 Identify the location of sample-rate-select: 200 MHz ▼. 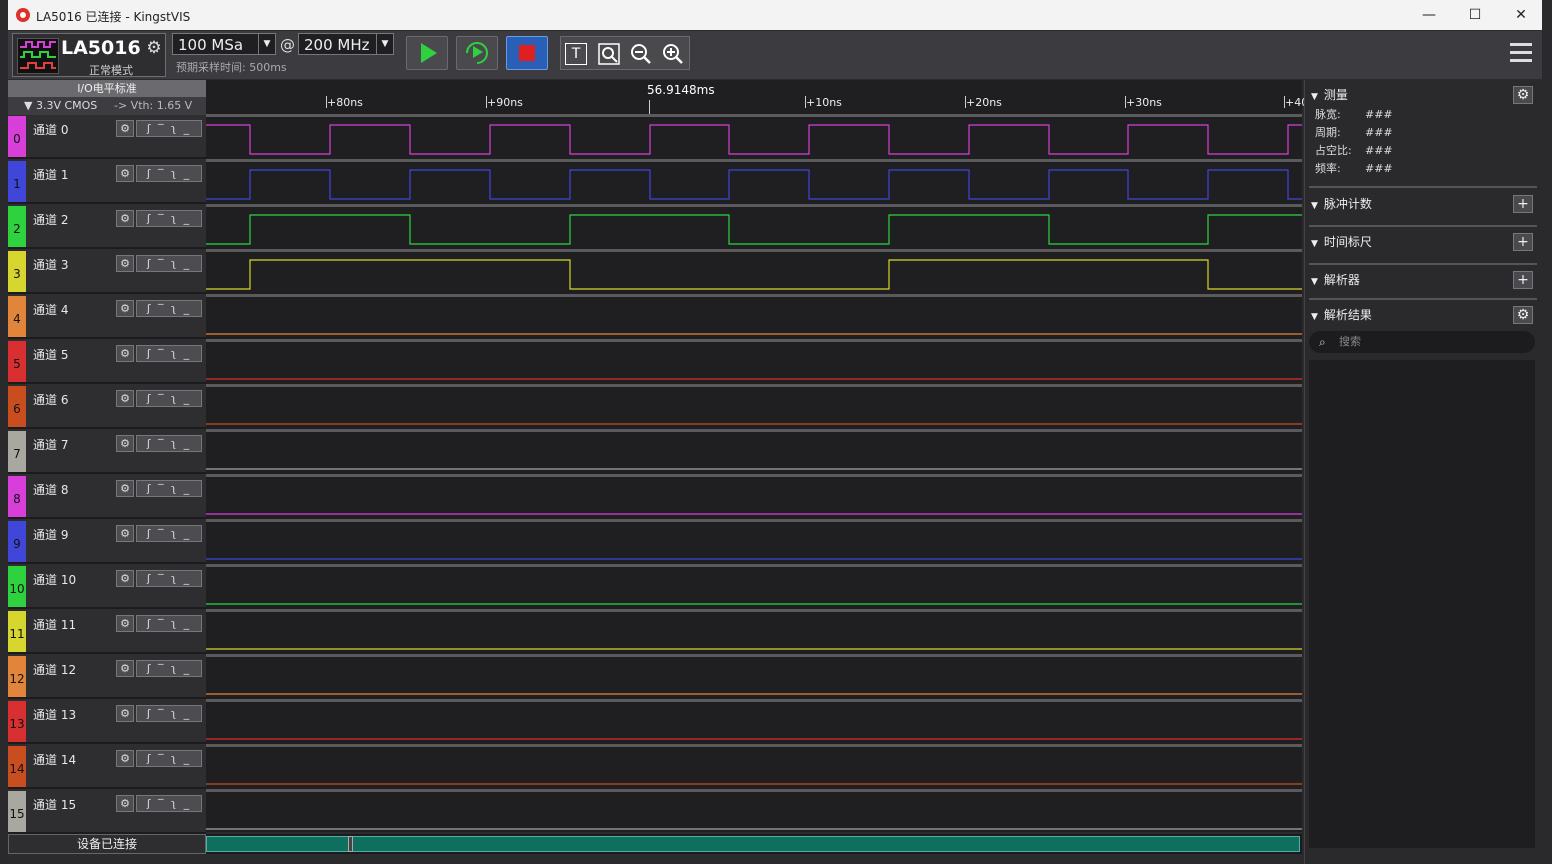
(346, 44).